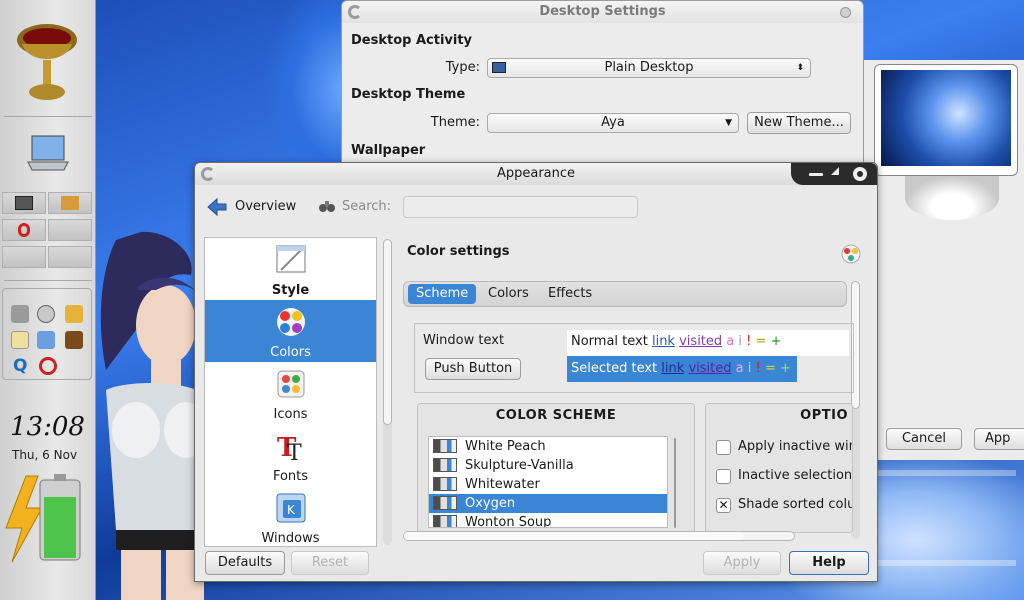 The image size is (1024, 600). I want to click on shade-sorted-checkbox: ✕, so click(723, 505).